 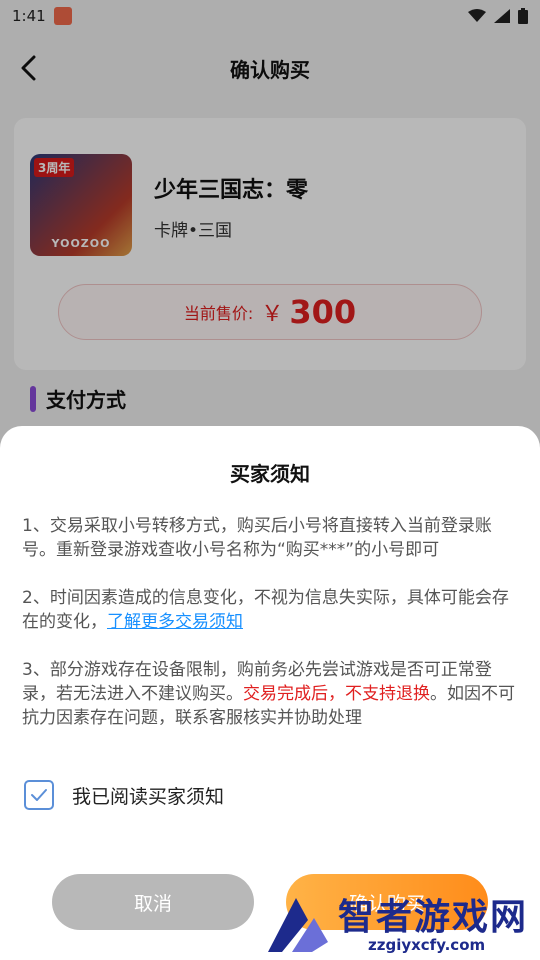 What do you see at coordinates (336, 694) in the screenshot?
I see `no-refund-warning: 交易完成后，不支持退换` at bounding box center [336, 694].